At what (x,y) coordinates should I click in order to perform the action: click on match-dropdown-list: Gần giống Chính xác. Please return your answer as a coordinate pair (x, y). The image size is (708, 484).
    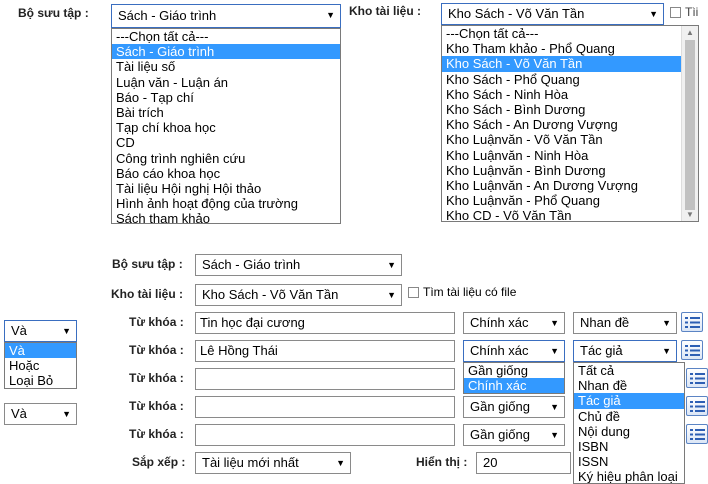
    Looking at the image, I should click on (514, 378).